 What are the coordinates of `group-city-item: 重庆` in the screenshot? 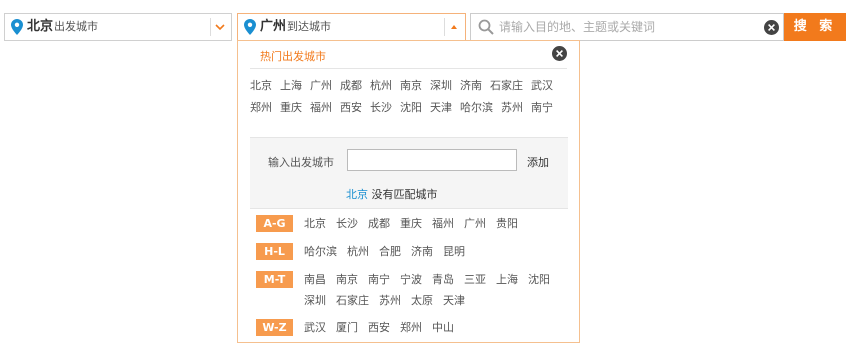 It's located at (411, 223).